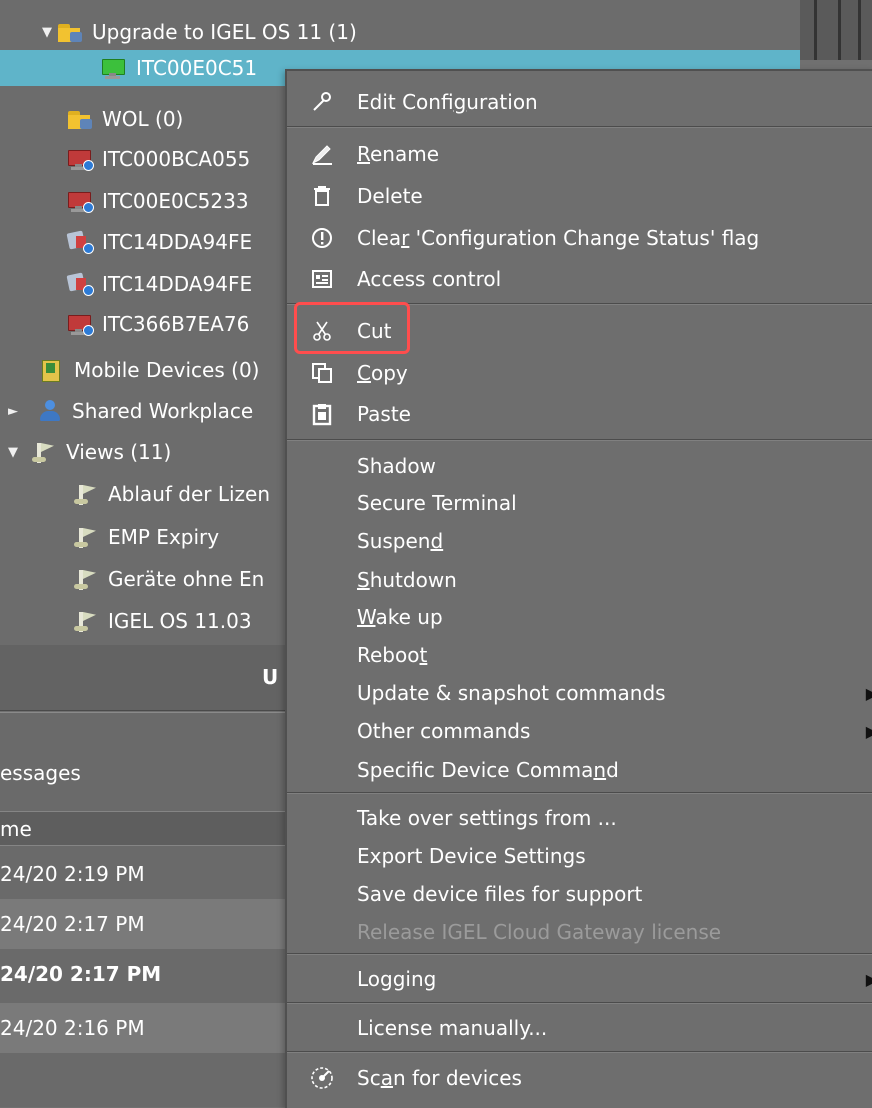 This screenshot has height=1108, width=872. I want to click on tree-views: ▼ Views (11), so click(87, 452).